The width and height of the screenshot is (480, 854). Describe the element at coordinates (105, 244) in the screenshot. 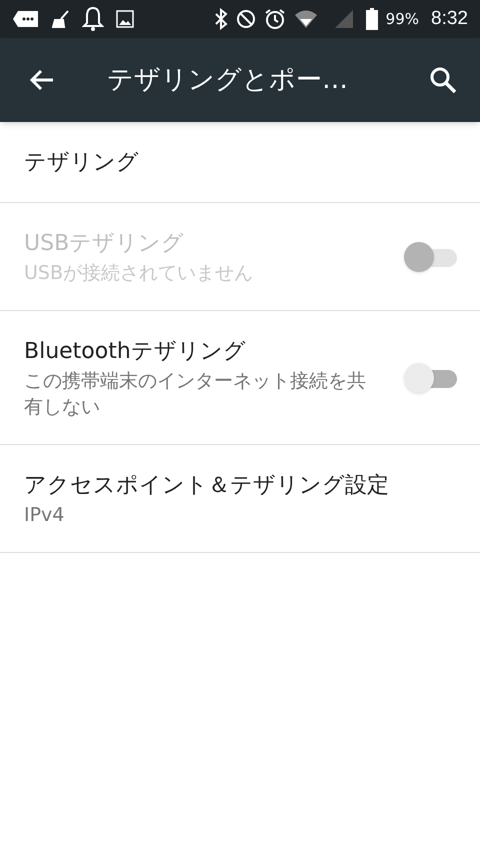

I see `preference-title: USBテザリング` at that location.